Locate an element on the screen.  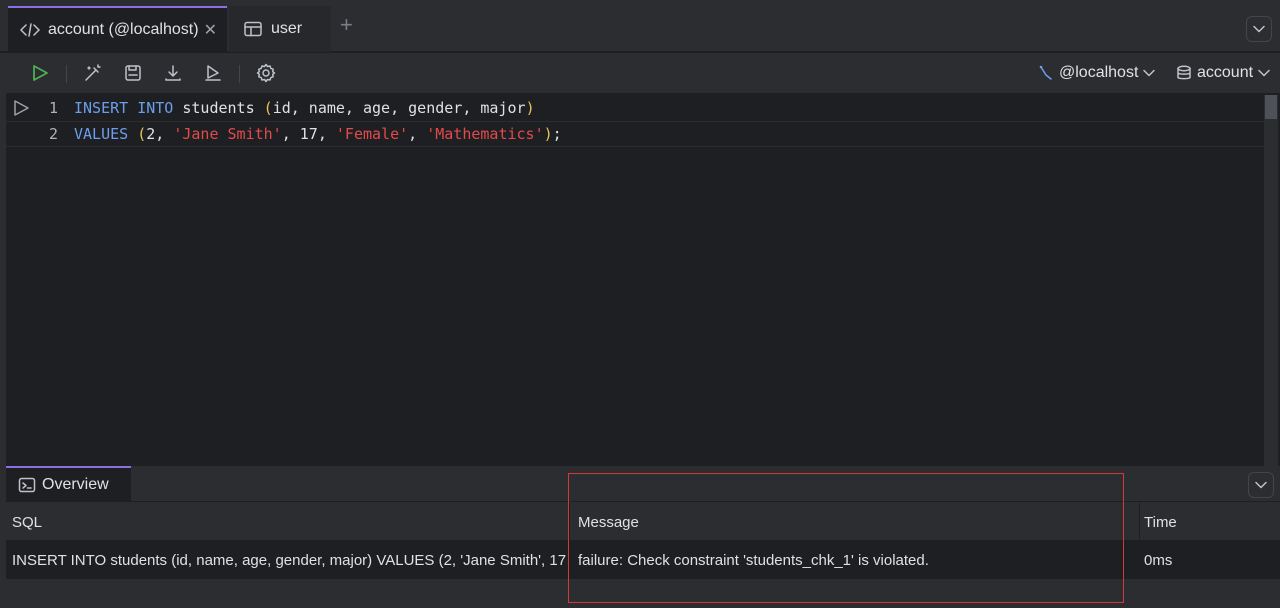
download-icon is located at coordinates (173, 73).